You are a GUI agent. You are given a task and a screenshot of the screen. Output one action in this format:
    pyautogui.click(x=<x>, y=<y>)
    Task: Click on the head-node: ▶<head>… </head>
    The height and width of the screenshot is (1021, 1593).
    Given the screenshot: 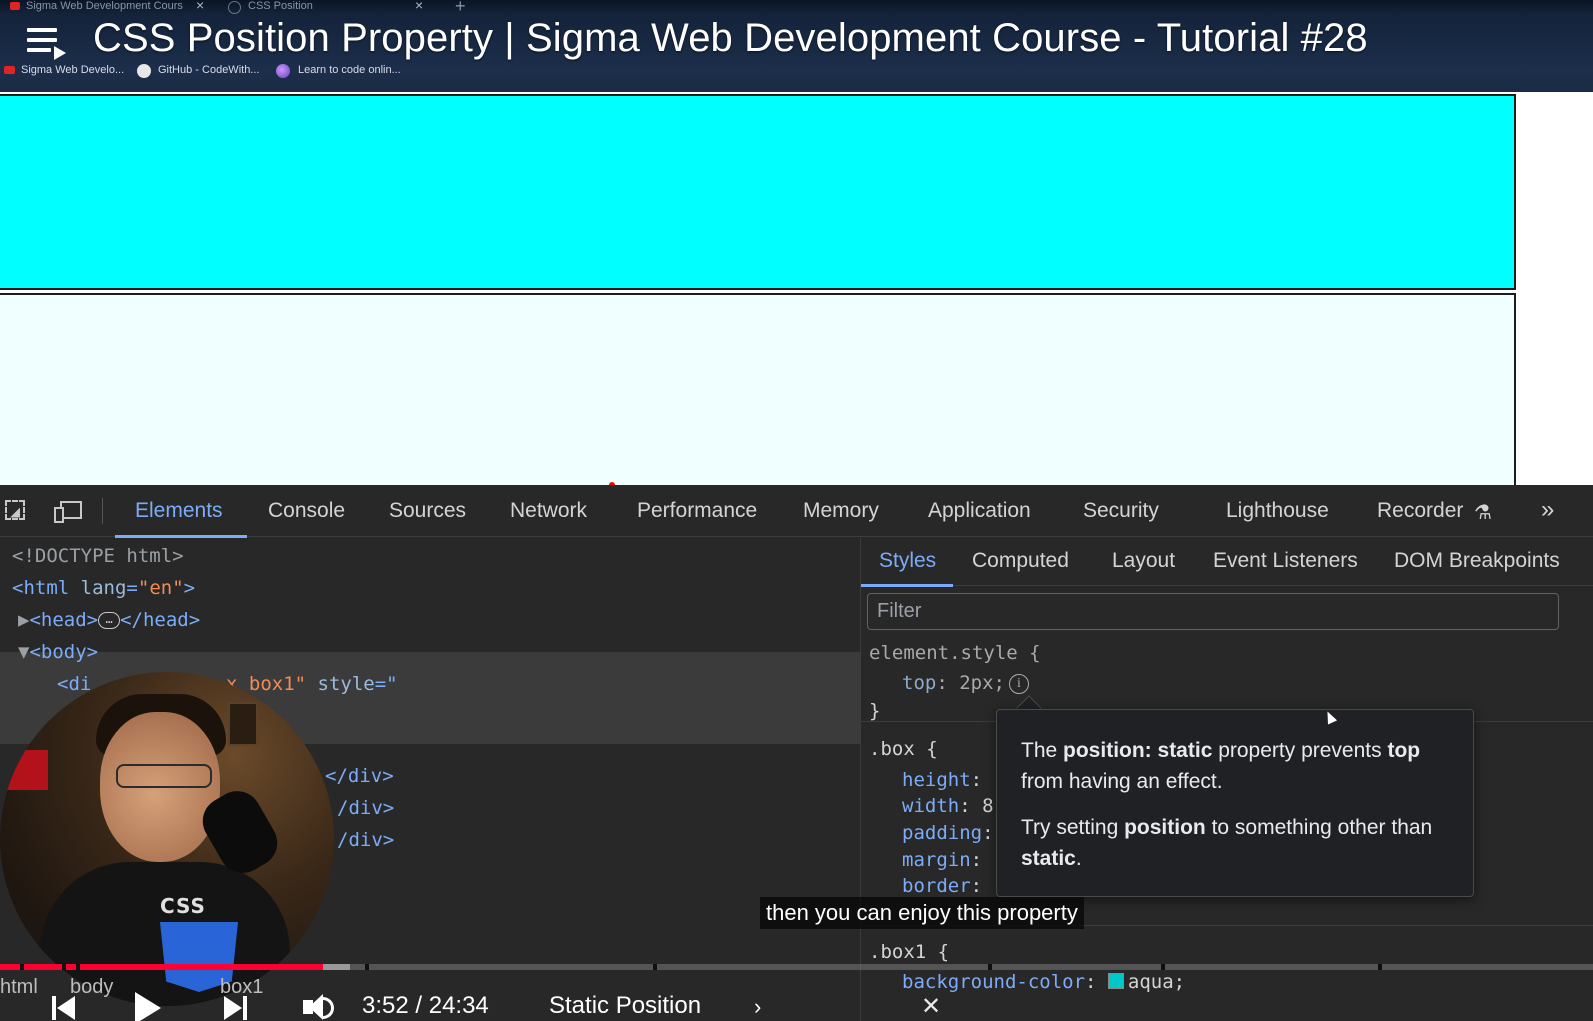 What is the action you would take?
    pyautogui.click(x=109, y=620)
    